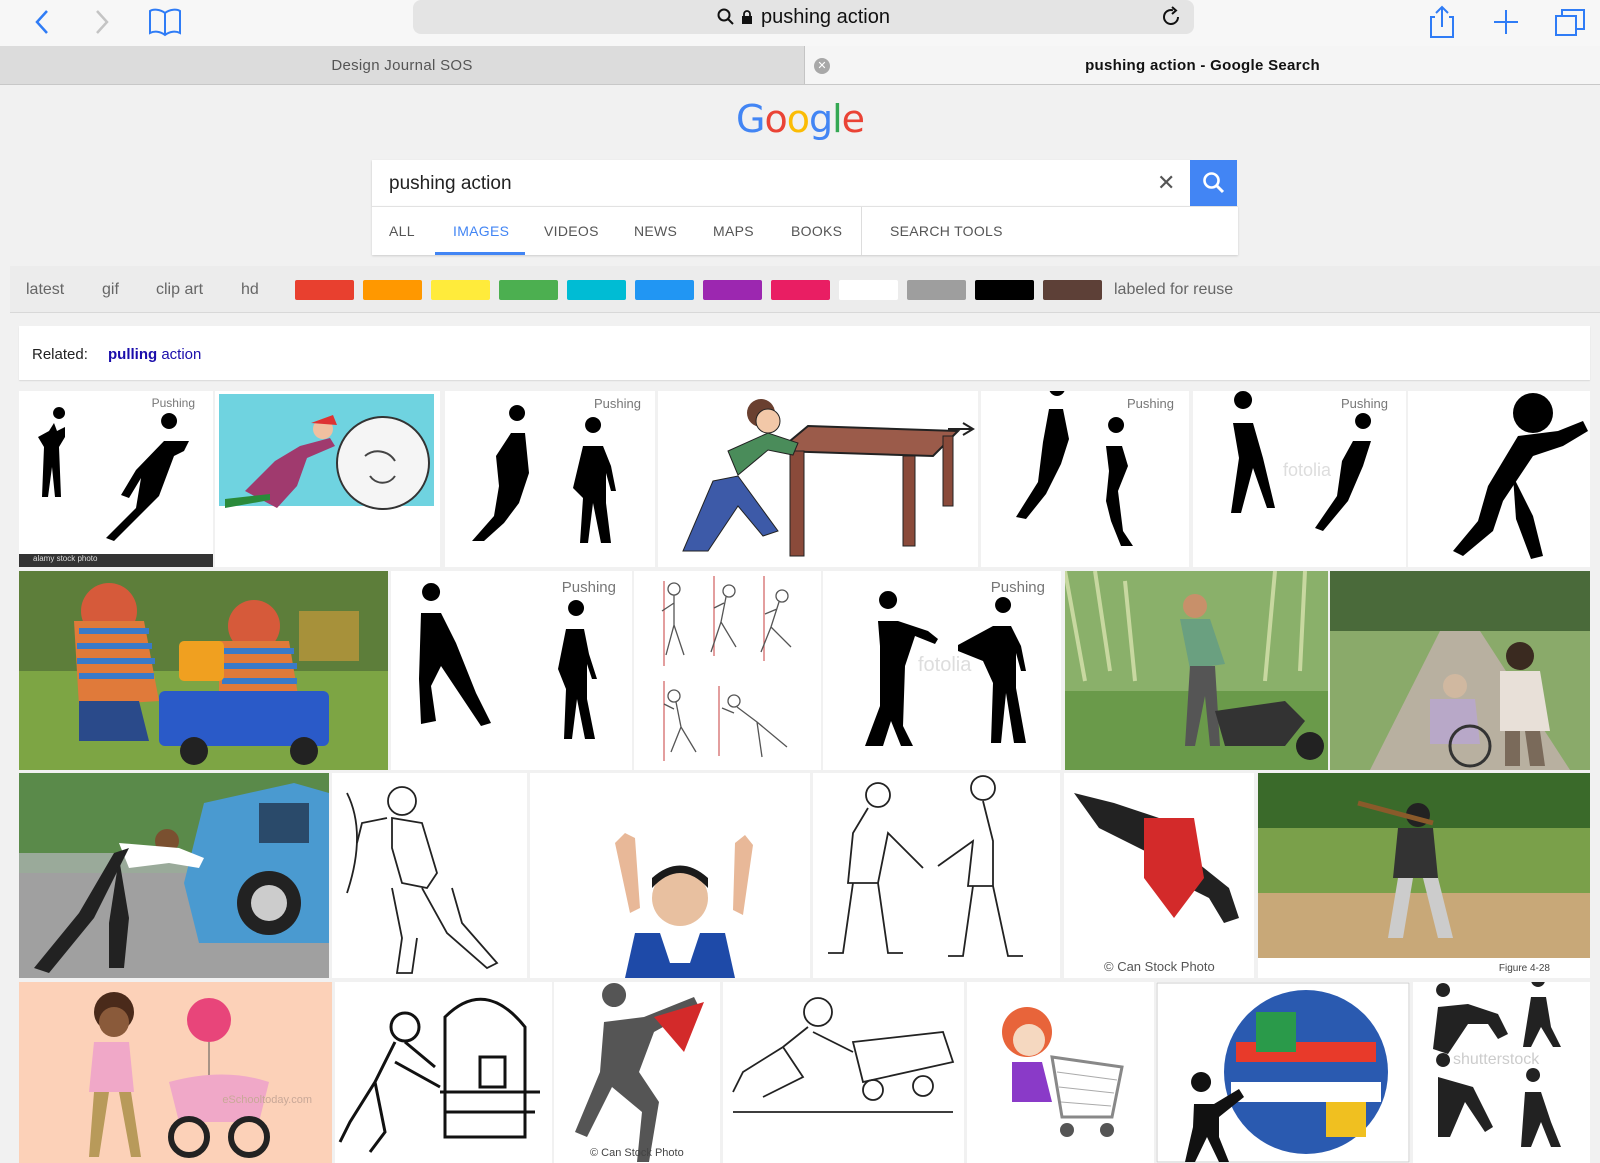 The height and width of the screenshot is (1163, 1600). I want to click on tab-news: NEWS, so click(655, 231).